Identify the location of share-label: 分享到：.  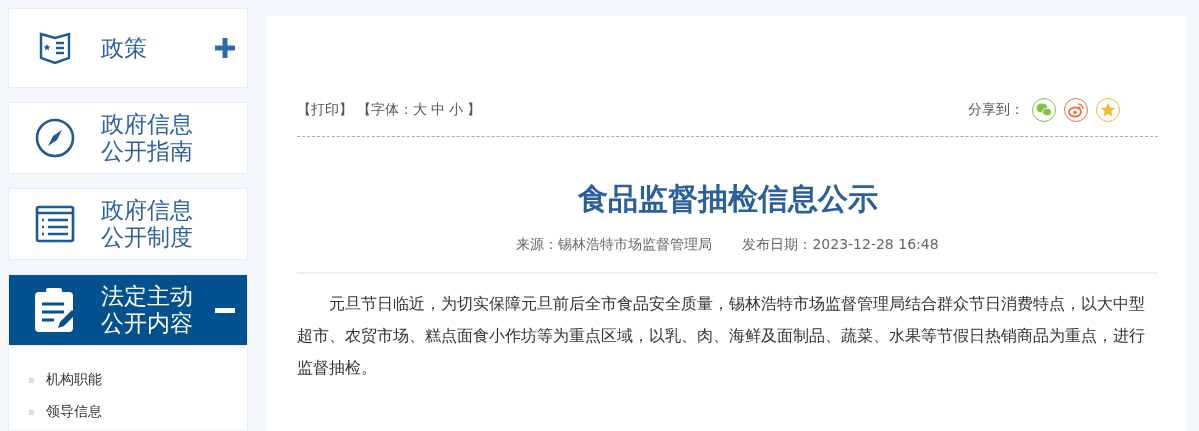
(996, 110).